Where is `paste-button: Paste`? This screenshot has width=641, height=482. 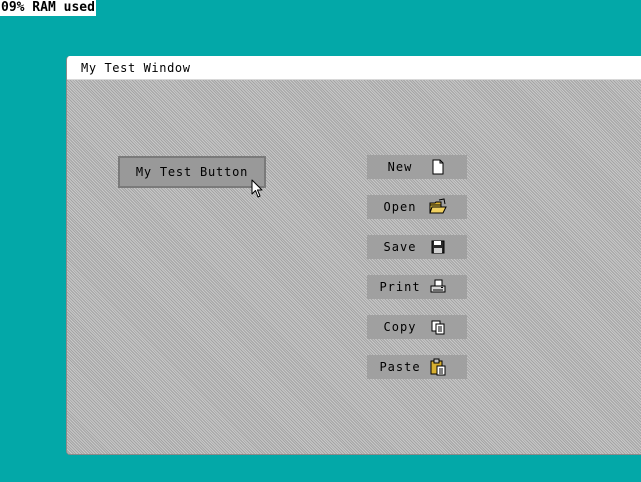
paste-button: Paste is located at coordinates (417, 367).